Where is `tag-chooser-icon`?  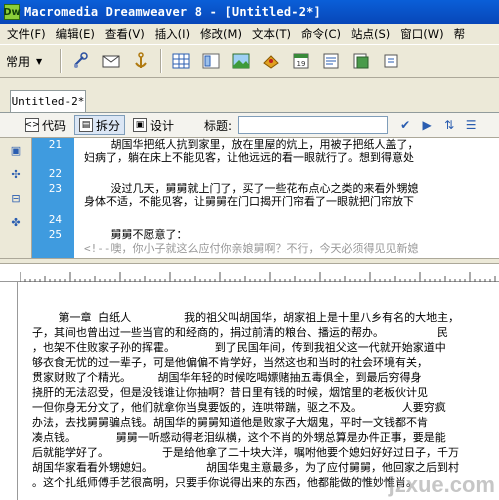 tag-chooser-icon is located at coordinates (391, 61).